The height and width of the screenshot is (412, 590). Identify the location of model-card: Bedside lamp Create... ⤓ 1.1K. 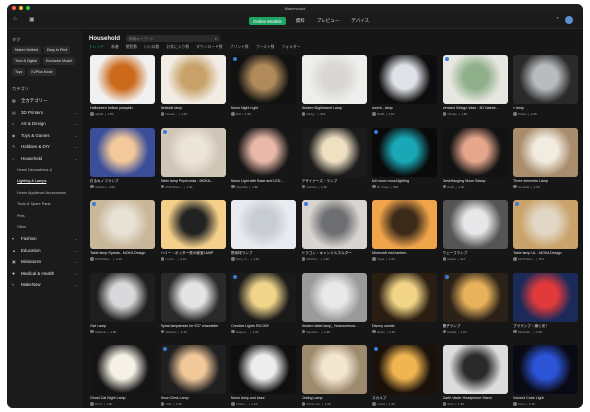
(193, 90).